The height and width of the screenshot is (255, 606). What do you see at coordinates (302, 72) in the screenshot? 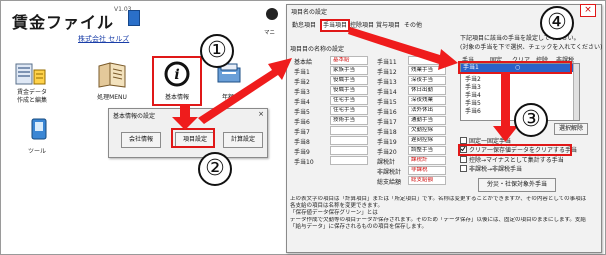
I see `field-label: 手当1` at bounding box center [302, 72].